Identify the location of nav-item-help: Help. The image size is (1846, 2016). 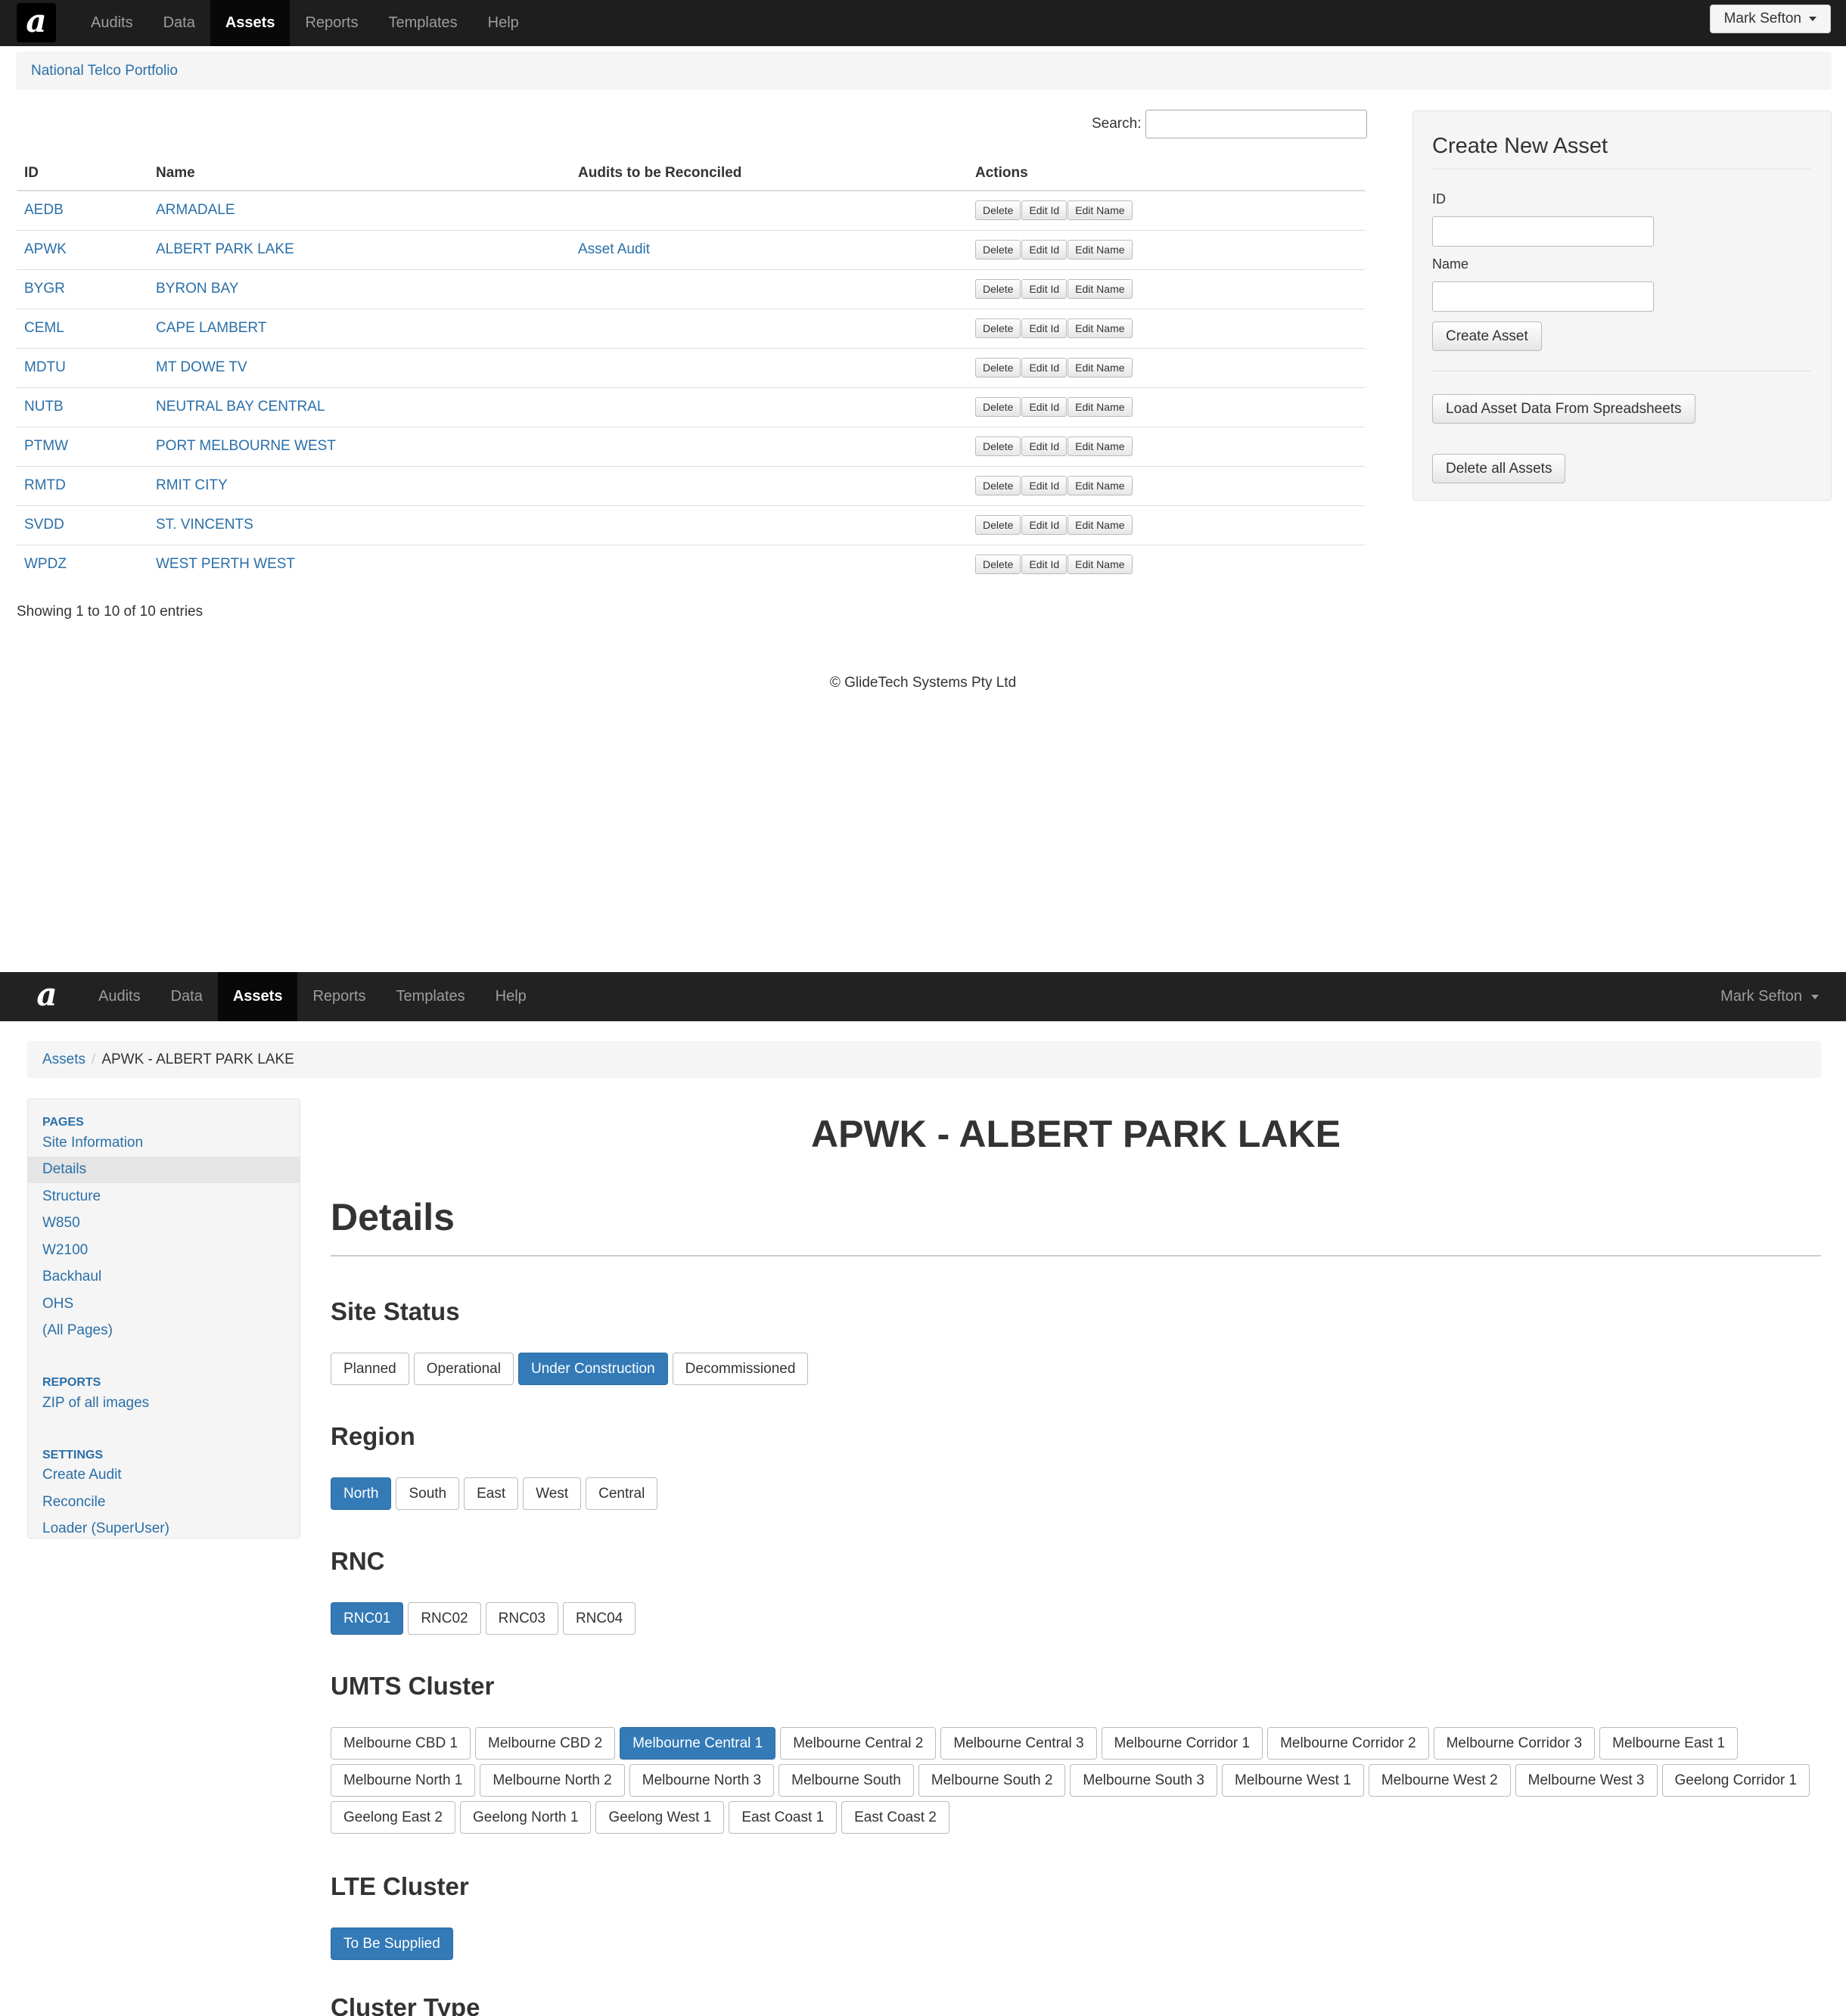
(504, 23).